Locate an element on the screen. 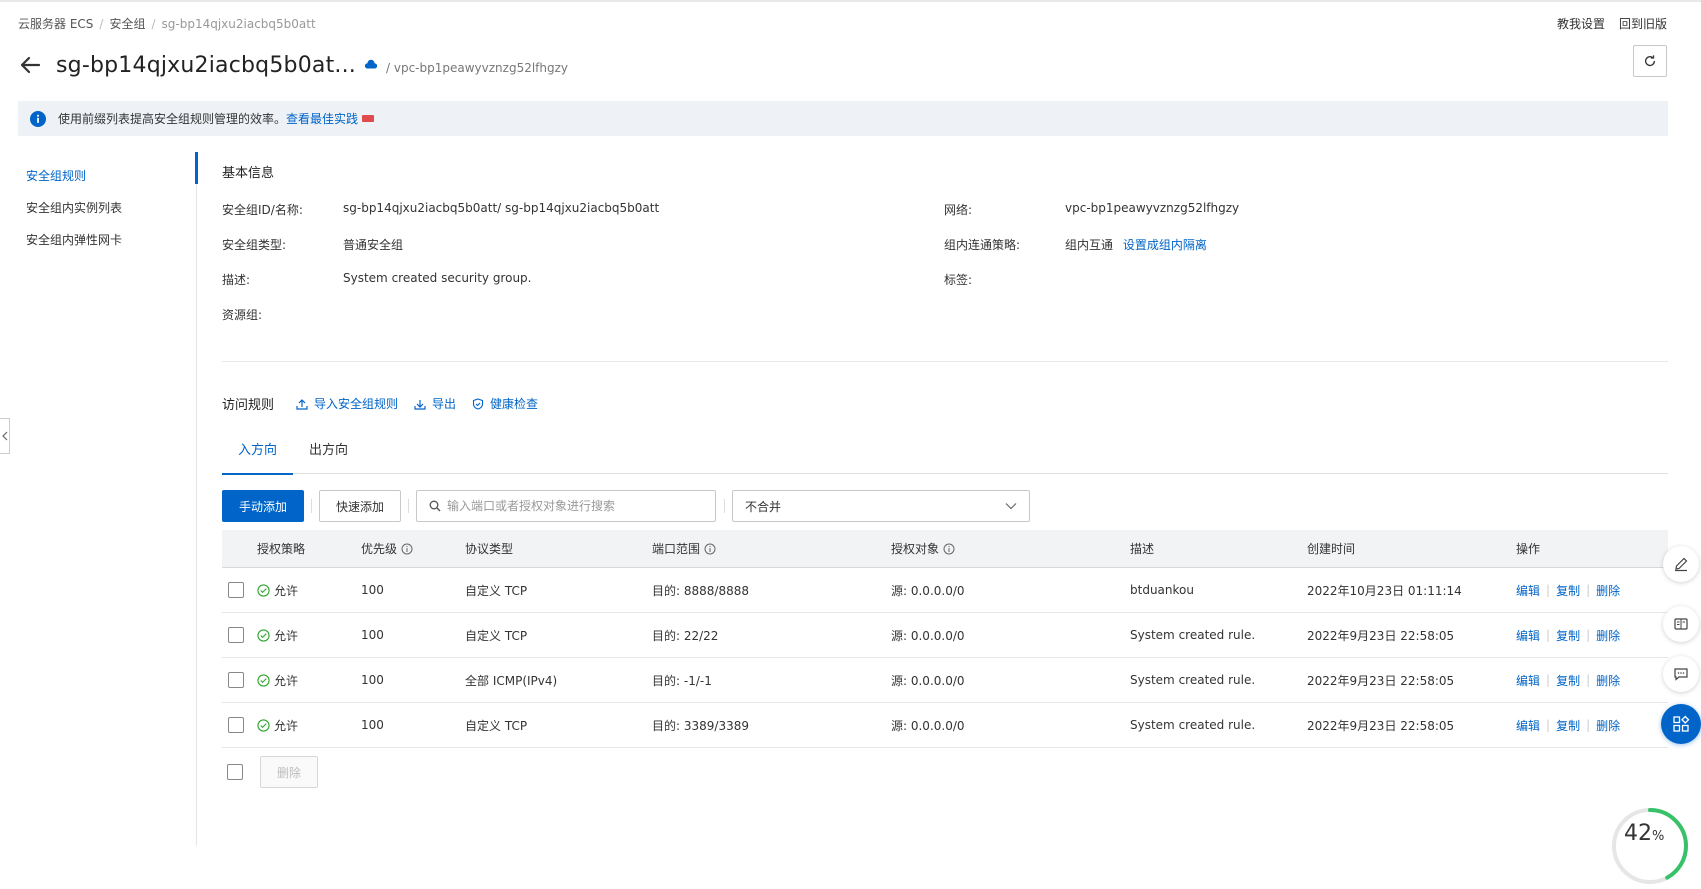 Image resolution: width=1701 pixels, height=889 pixels. merge-select-value: 不合并 is located at coordinates (763, 506).